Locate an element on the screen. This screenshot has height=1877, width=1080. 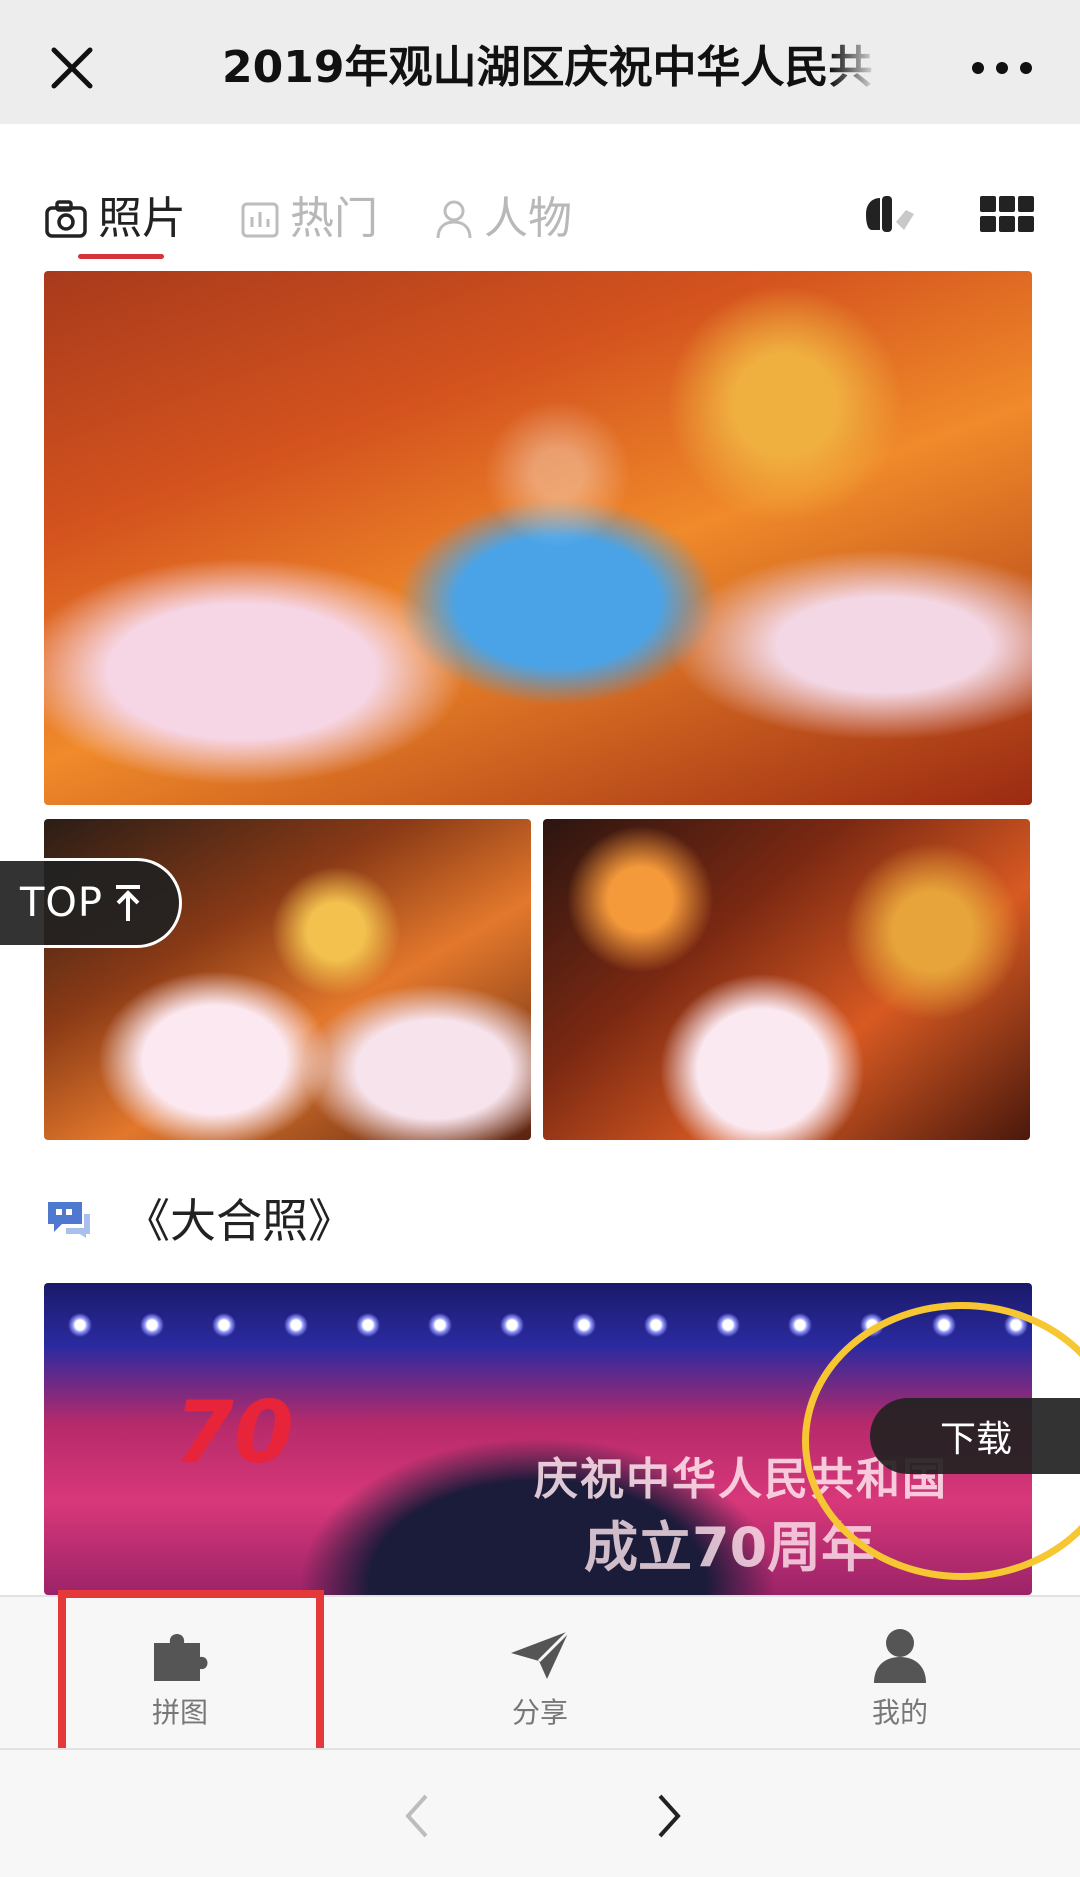
back-to-top-button: TOP is located at coordinates (91, 903).